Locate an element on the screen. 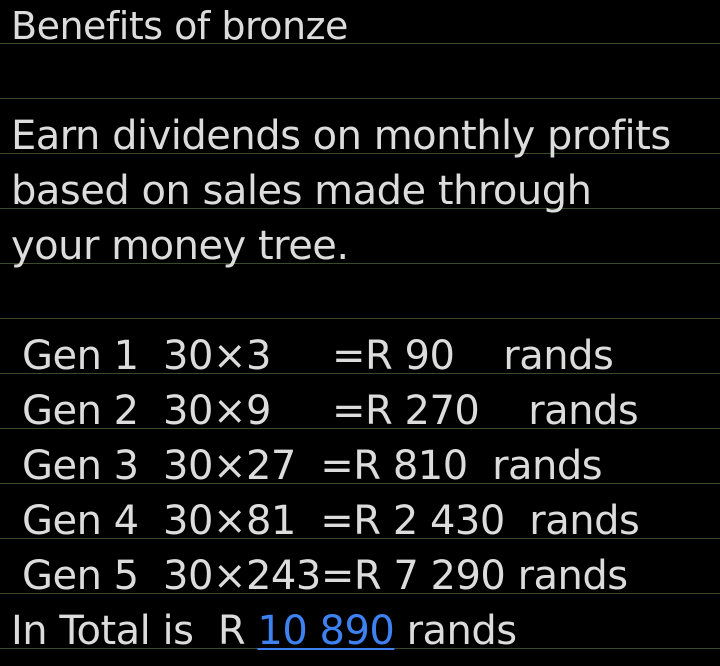 The width and height of the screenshot is (720, 666). generation-row: Gen 4 30×81 =R 2 430 rands is located at coordinates (331, 521).